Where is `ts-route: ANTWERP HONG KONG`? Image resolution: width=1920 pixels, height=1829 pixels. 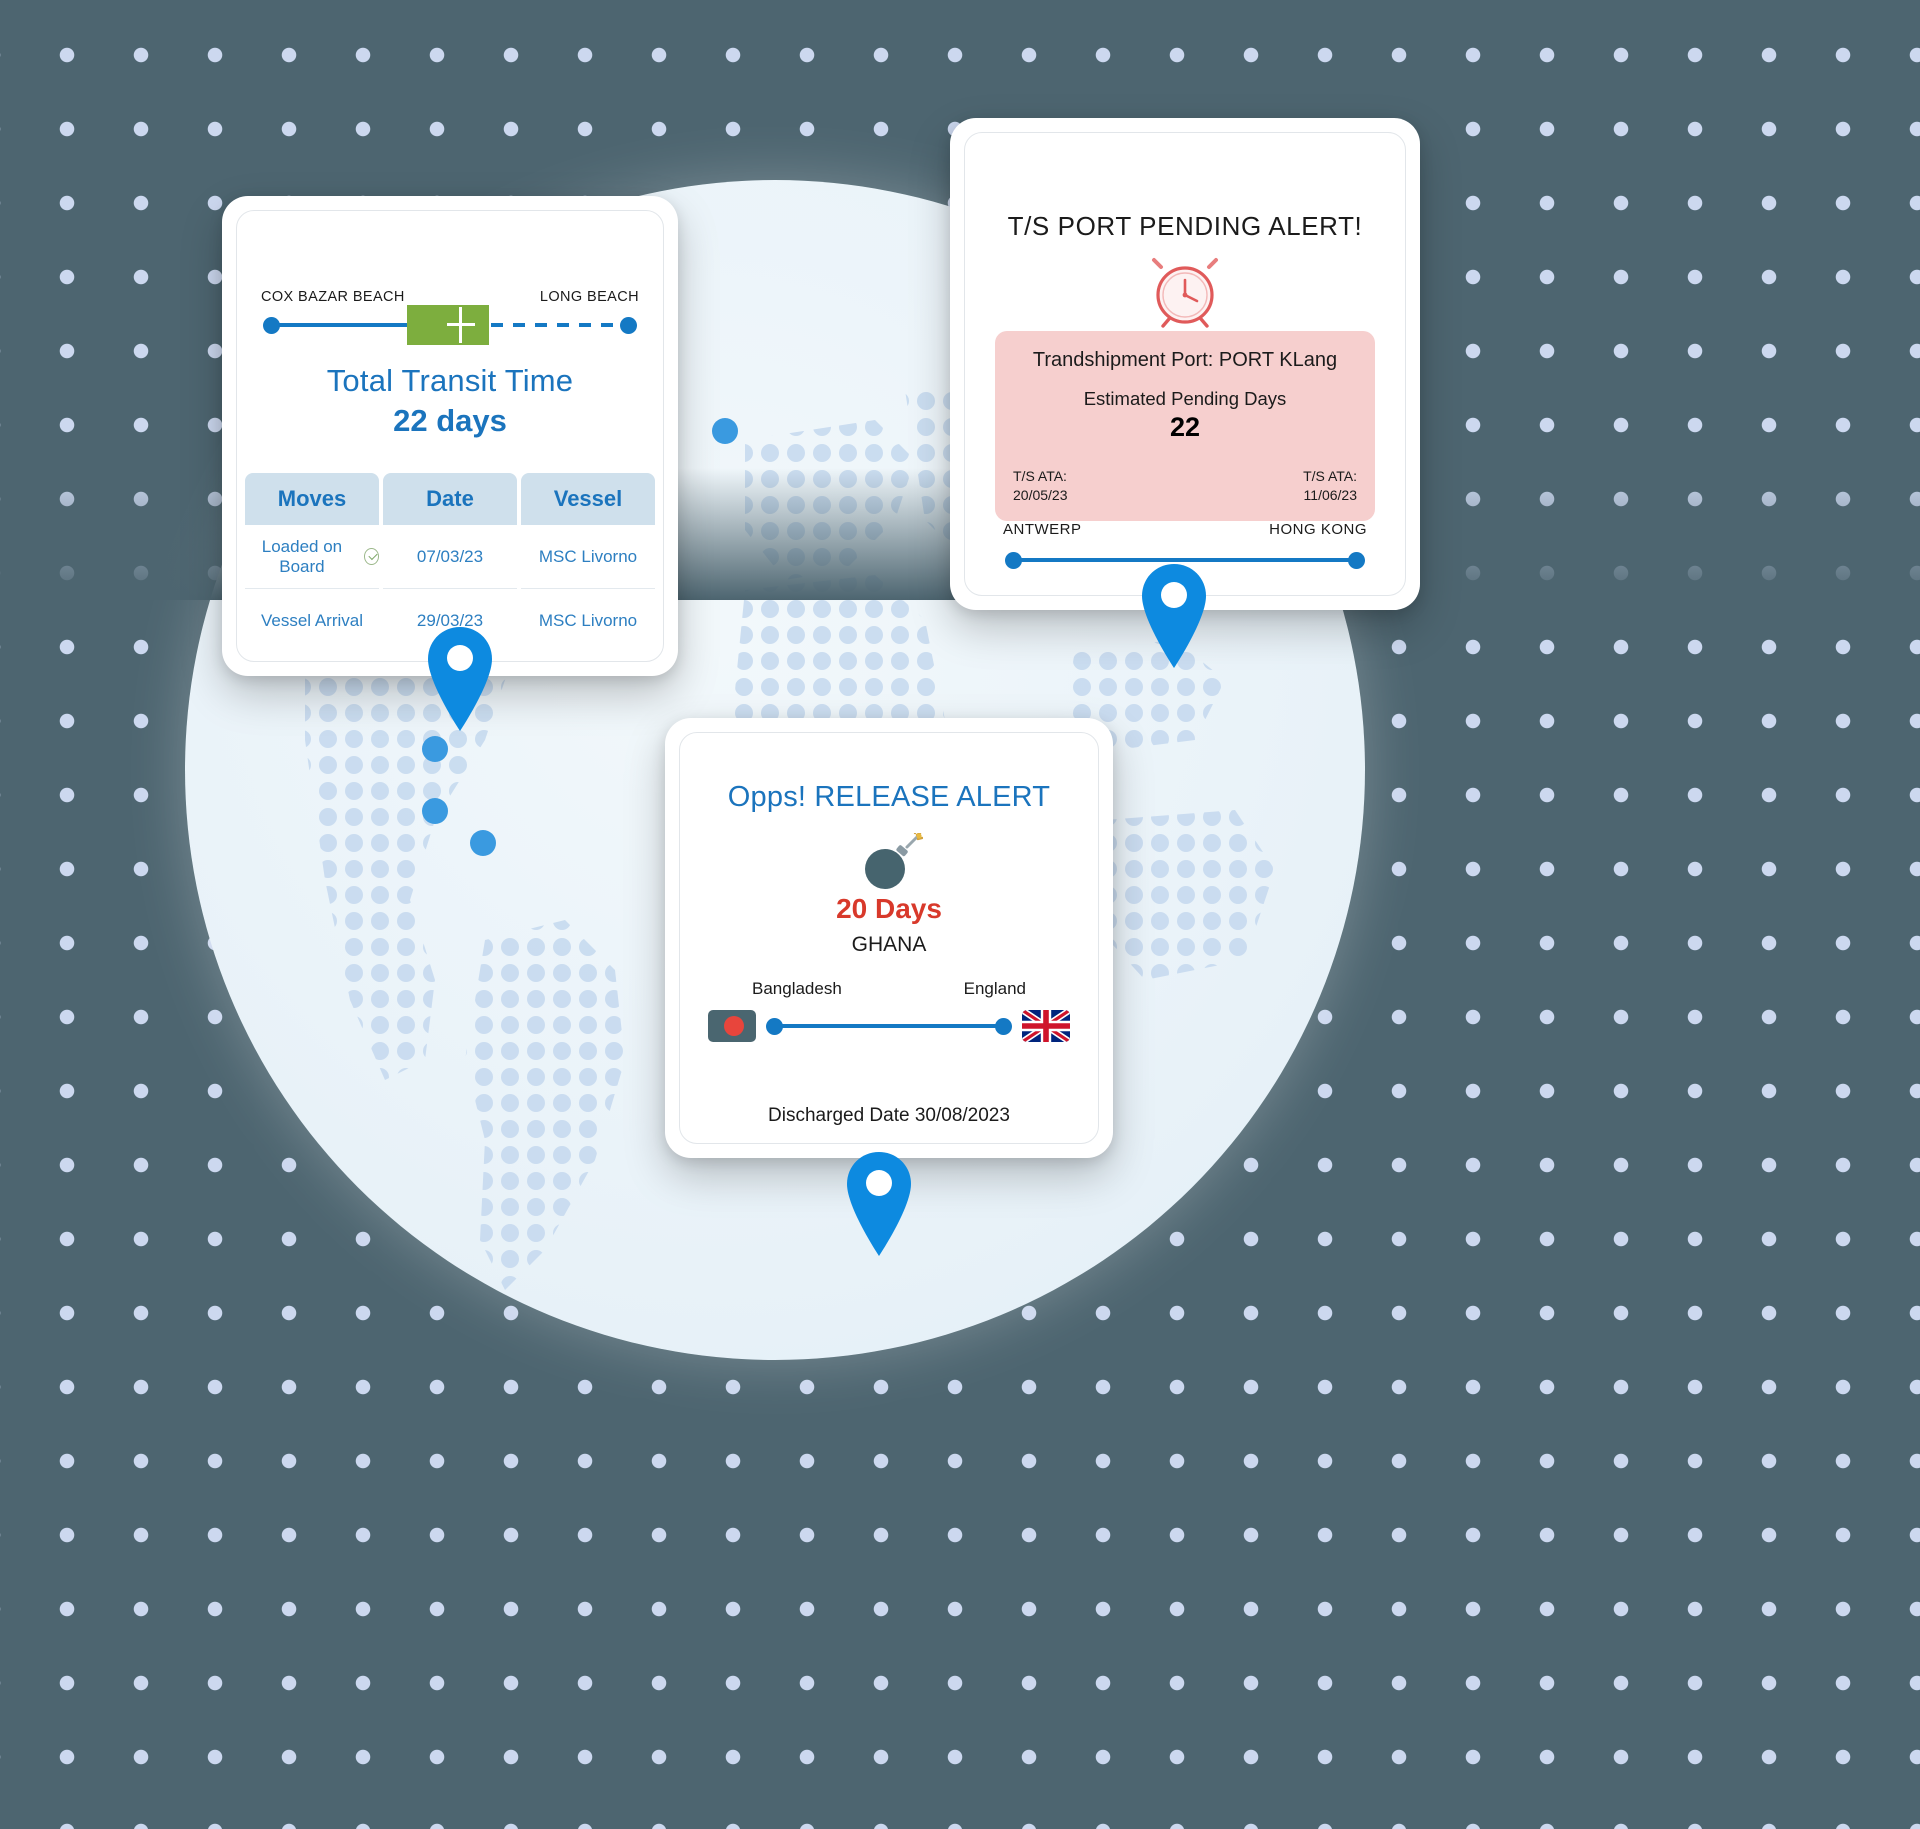 ts-route: ANTWERP HONG KONG is located at coordinates (1185, 545).